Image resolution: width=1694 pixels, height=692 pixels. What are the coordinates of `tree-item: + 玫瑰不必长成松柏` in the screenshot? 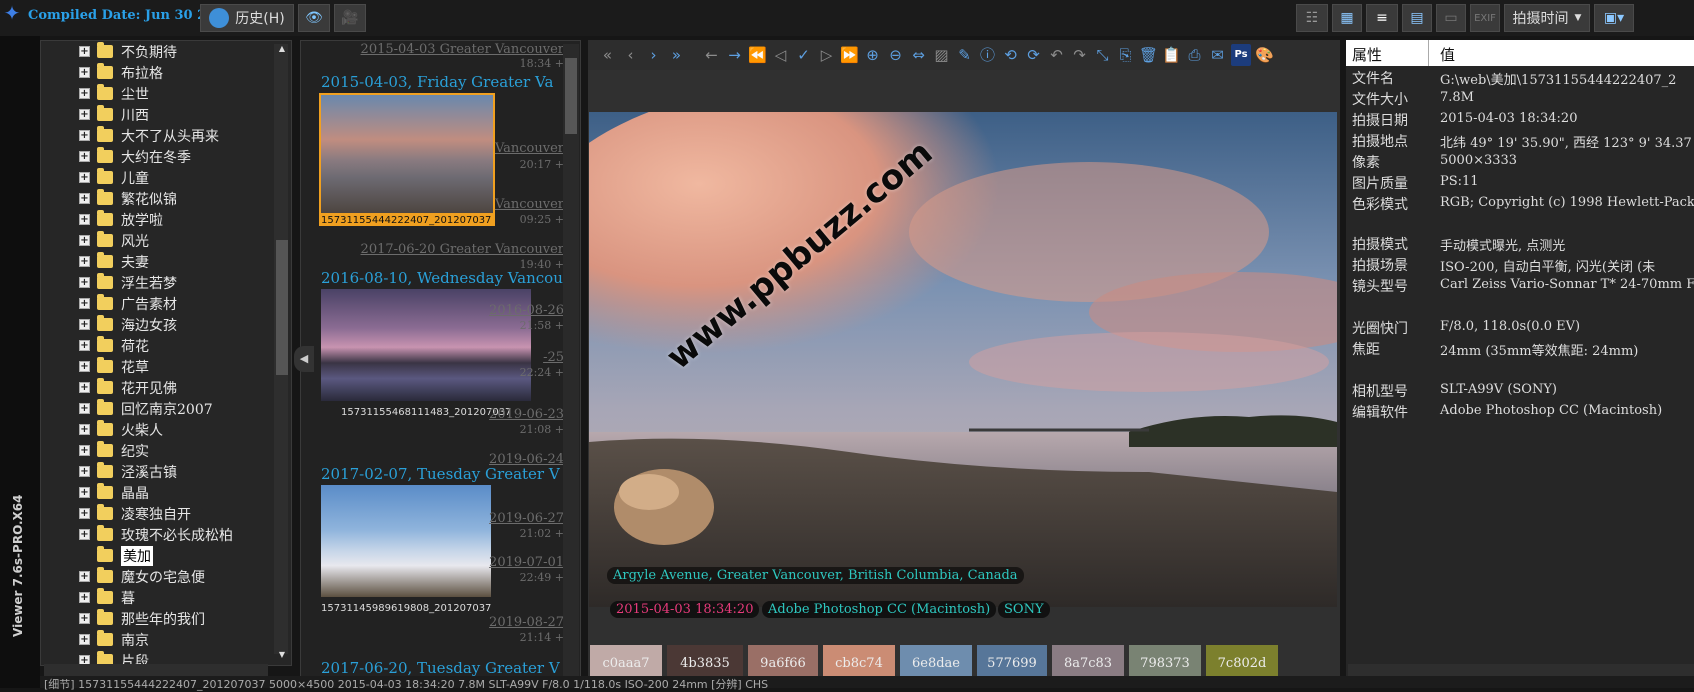 It's located at (166, 534).